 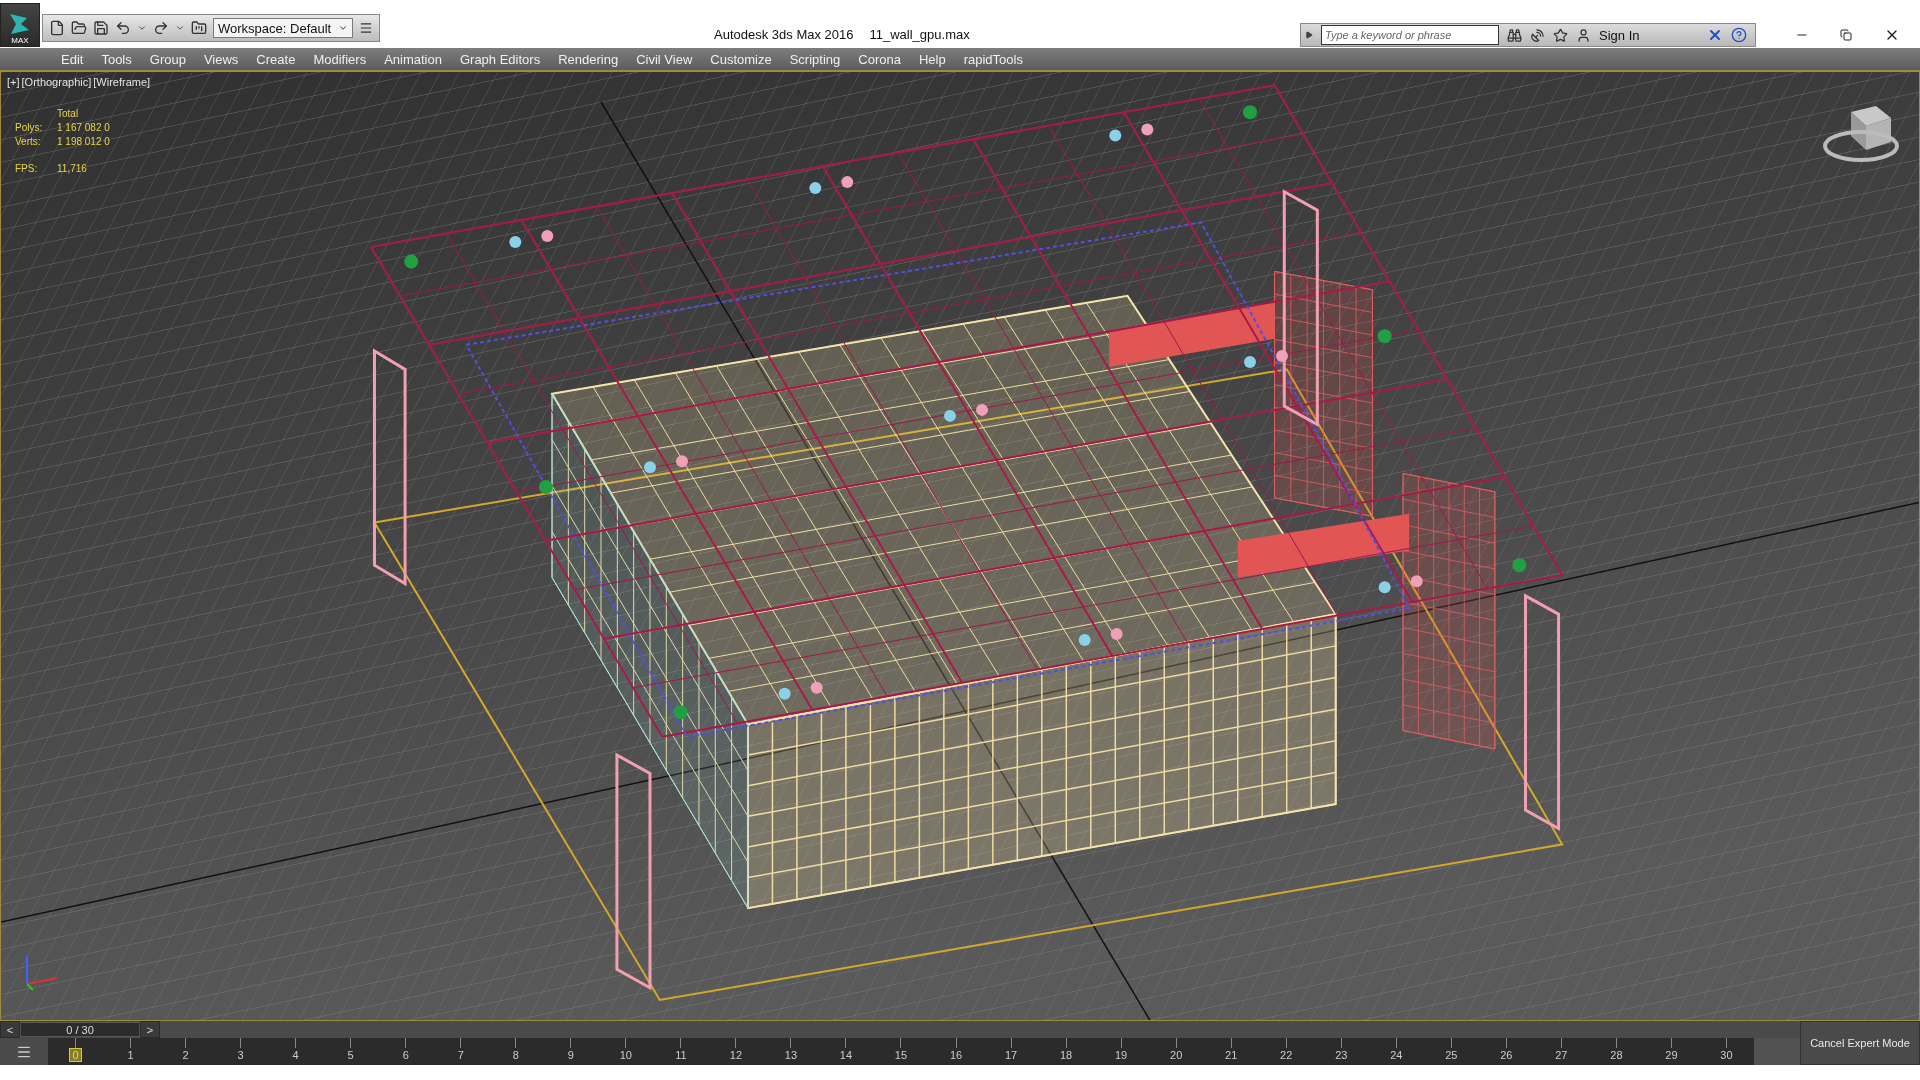 I want to click on frame-tick: 16, so click(x=956, y=1055).